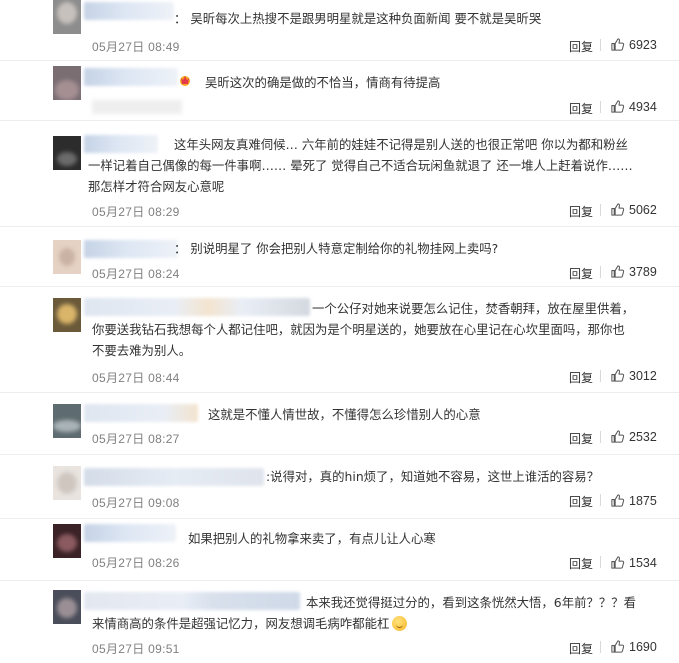 The image size is (679, 663). I want to click on like-button: 4934, so click(633, 106).